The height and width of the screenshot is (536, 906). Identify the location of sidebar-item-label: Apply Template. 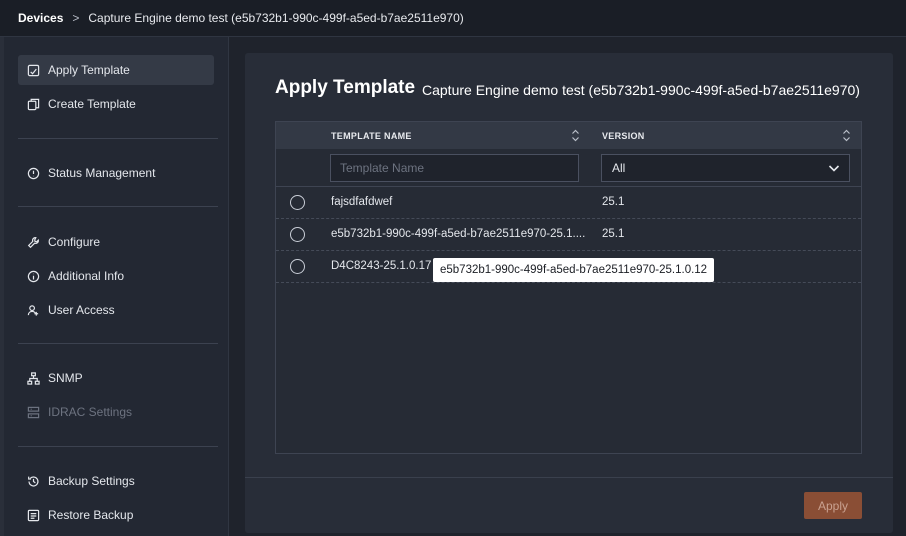
(89, 70).